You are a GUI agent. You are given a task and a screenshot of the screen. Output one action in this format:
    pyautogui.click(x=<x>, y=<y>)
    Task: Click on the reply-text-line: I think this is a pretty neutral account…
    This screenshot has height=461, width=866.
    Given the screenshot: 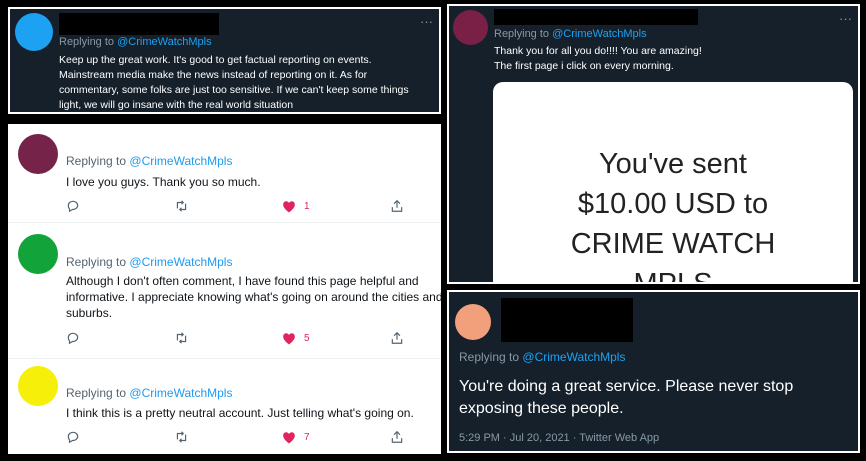 What is the action you would take?
    pyautogui.click(x=240, y=413)
    